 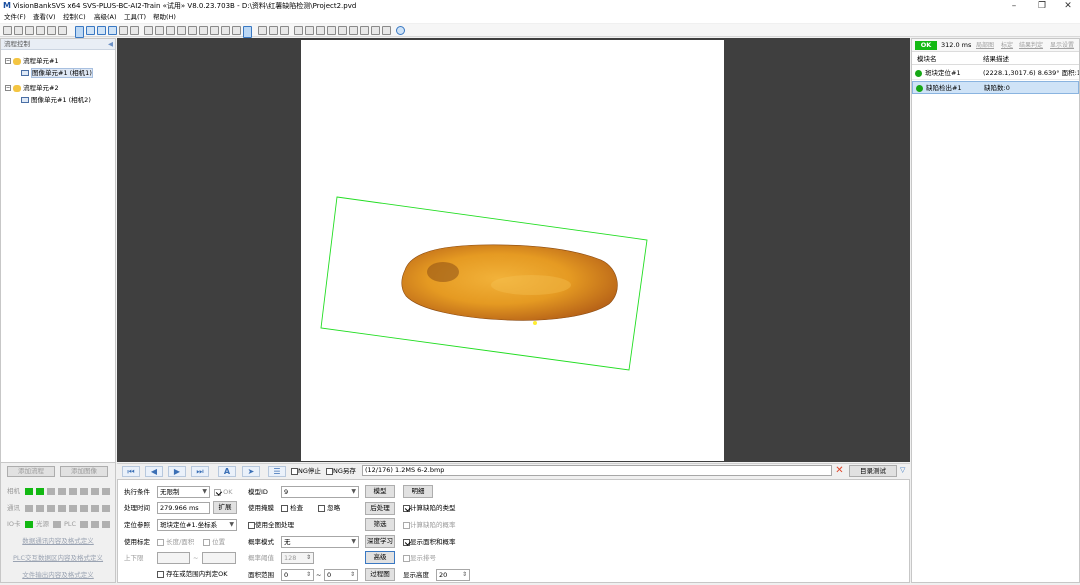 I want to click on web-icon, so click(x=225, y=30).